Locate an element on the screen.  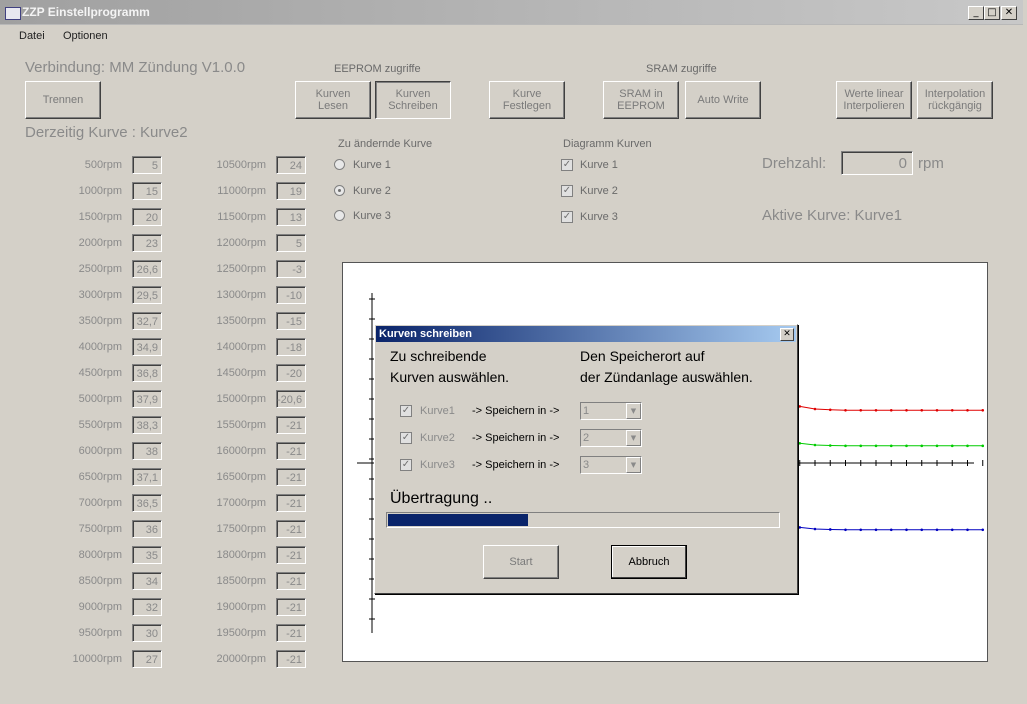
sram-group-label: SRAM zugriffe is located at coordinates (681, 69).